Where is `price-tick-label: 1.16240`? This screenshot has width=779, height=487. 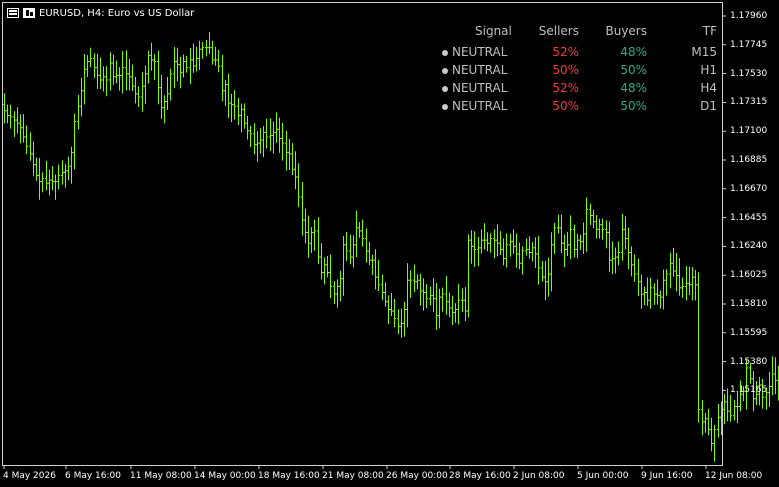
price-tick-label: 1.16240 is located at coordinates (749, 246).